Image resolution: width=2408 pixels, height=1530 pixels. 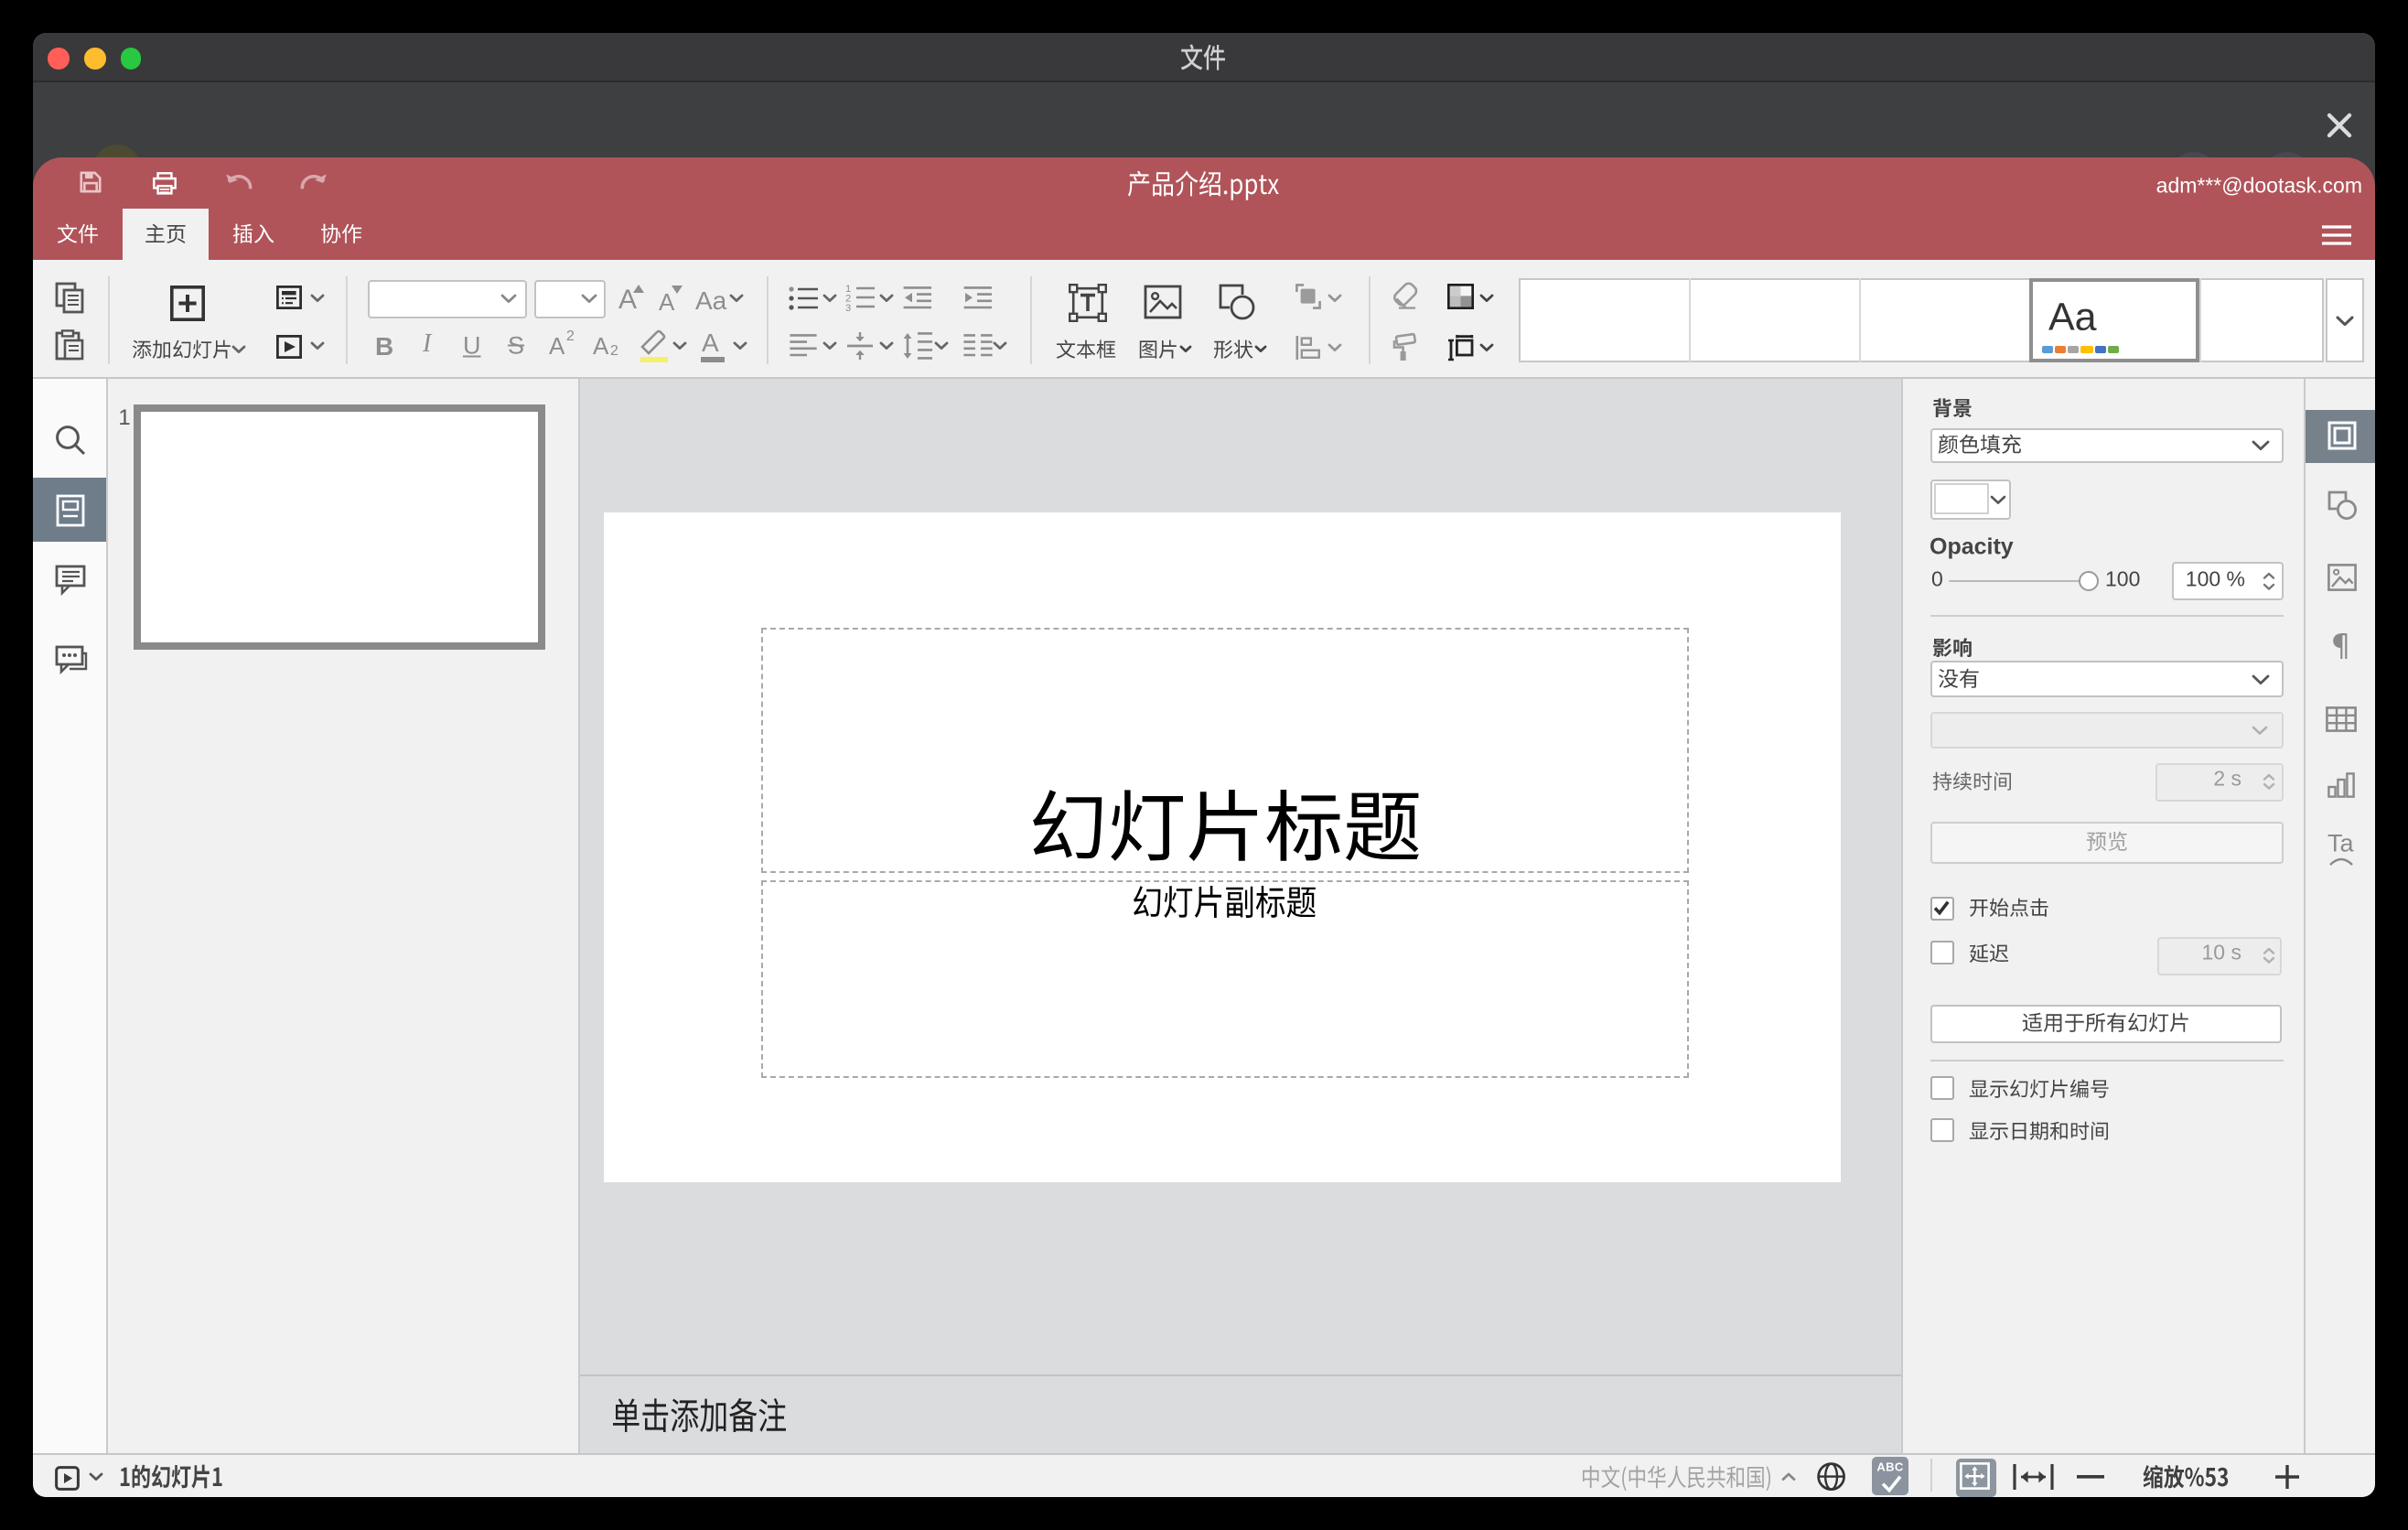 What do you see at coordinates (848, 308) in the screenshot?
I see `svg-text: 3` at bounding box center [848, 308].